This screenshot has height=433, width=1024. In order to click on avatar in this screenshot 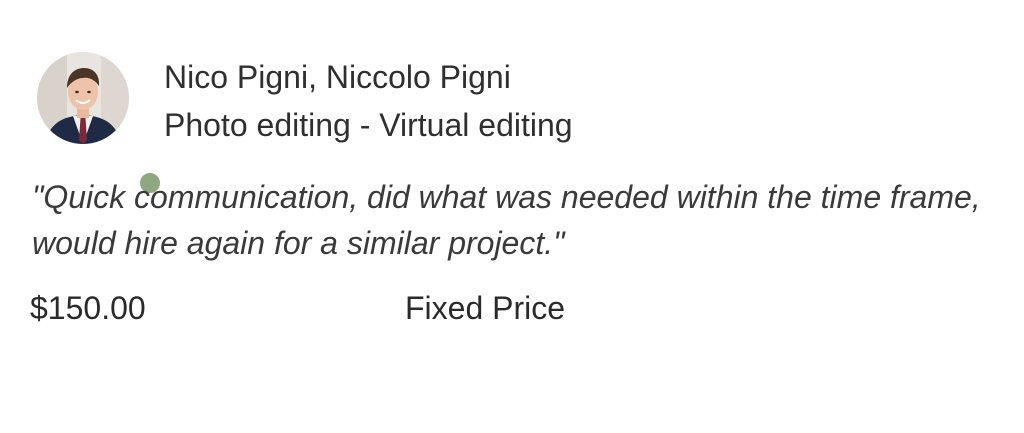, I will do `click(83, 98)`.